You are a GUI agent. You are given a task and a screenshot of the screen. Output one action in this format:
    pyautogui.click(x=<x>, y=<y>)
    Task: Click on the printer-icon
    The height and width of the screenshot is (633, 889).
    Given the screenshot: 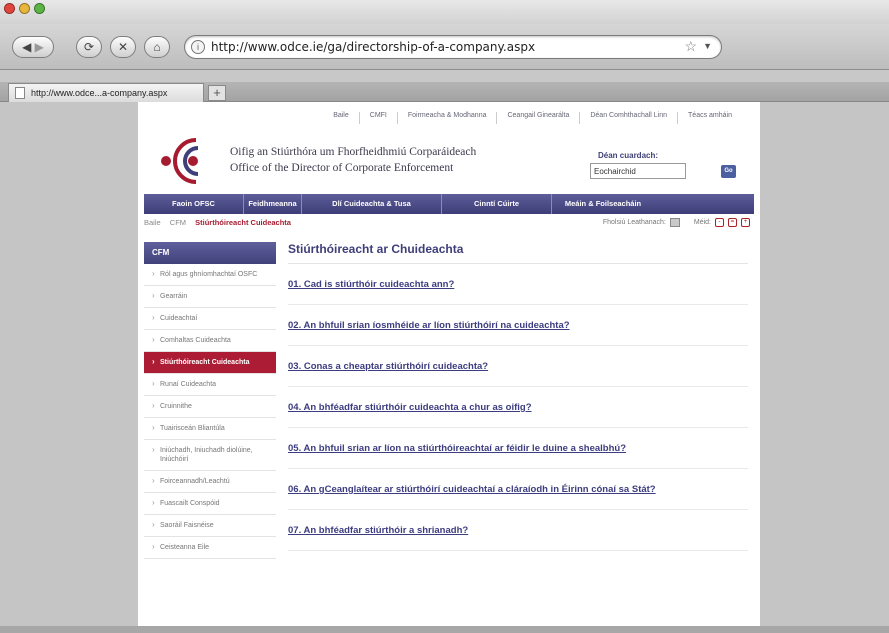 What is the action you would take?
    pyautogui.click(x=674, y=222)
    